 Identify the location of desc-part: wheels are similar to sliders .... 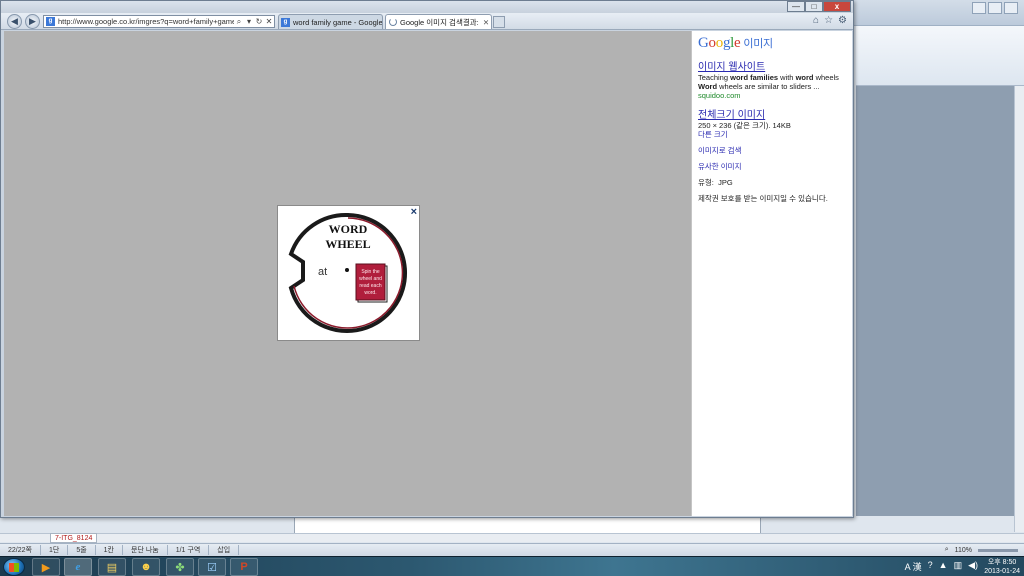
(768, 86).